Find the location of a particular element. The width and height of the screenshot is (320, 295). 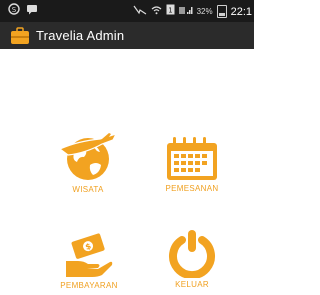

battery-icon is located at coordinates (221, 11).